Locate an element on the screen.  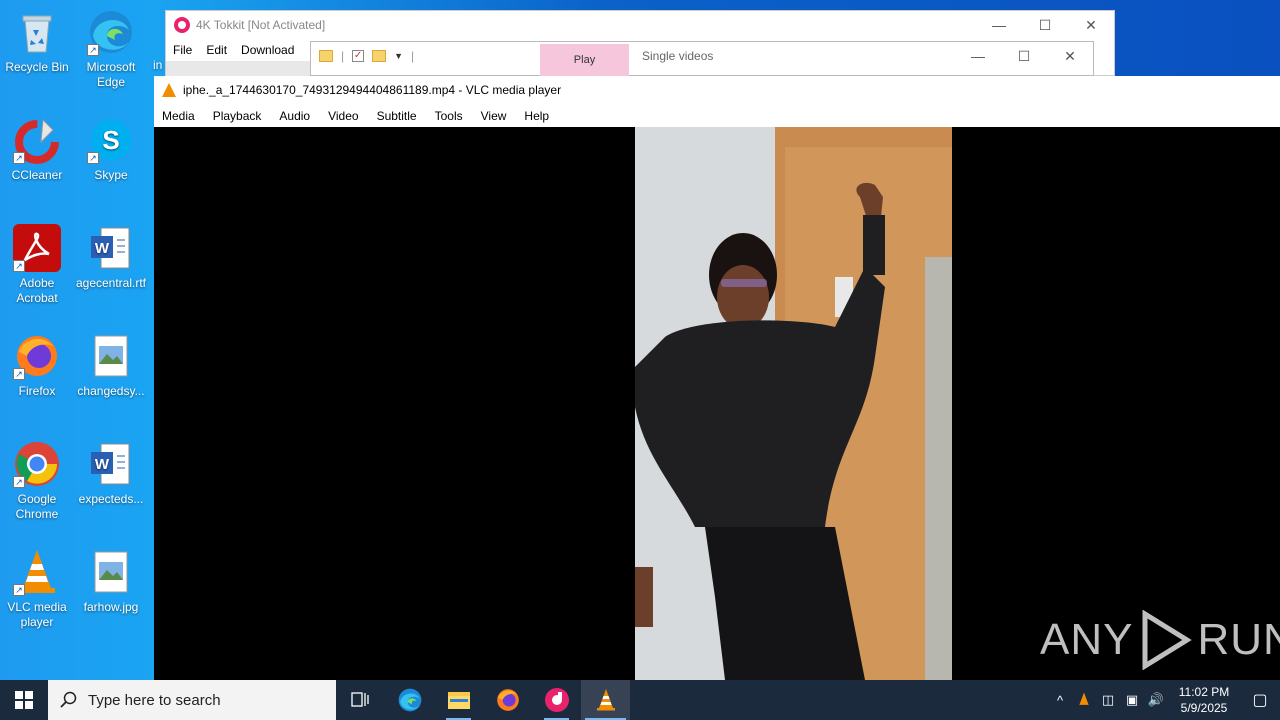
desktop-icon-label: Google Chrome is located at coordinates (37, 506).